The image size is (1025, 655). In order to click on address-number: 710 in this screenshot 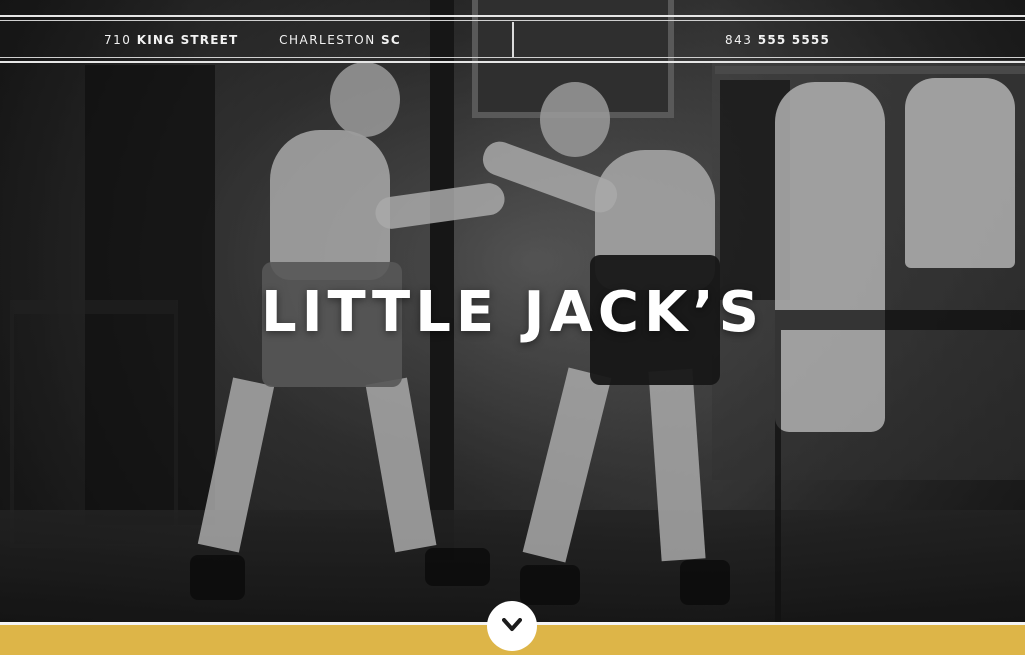, I will do `click(118, 40)`.